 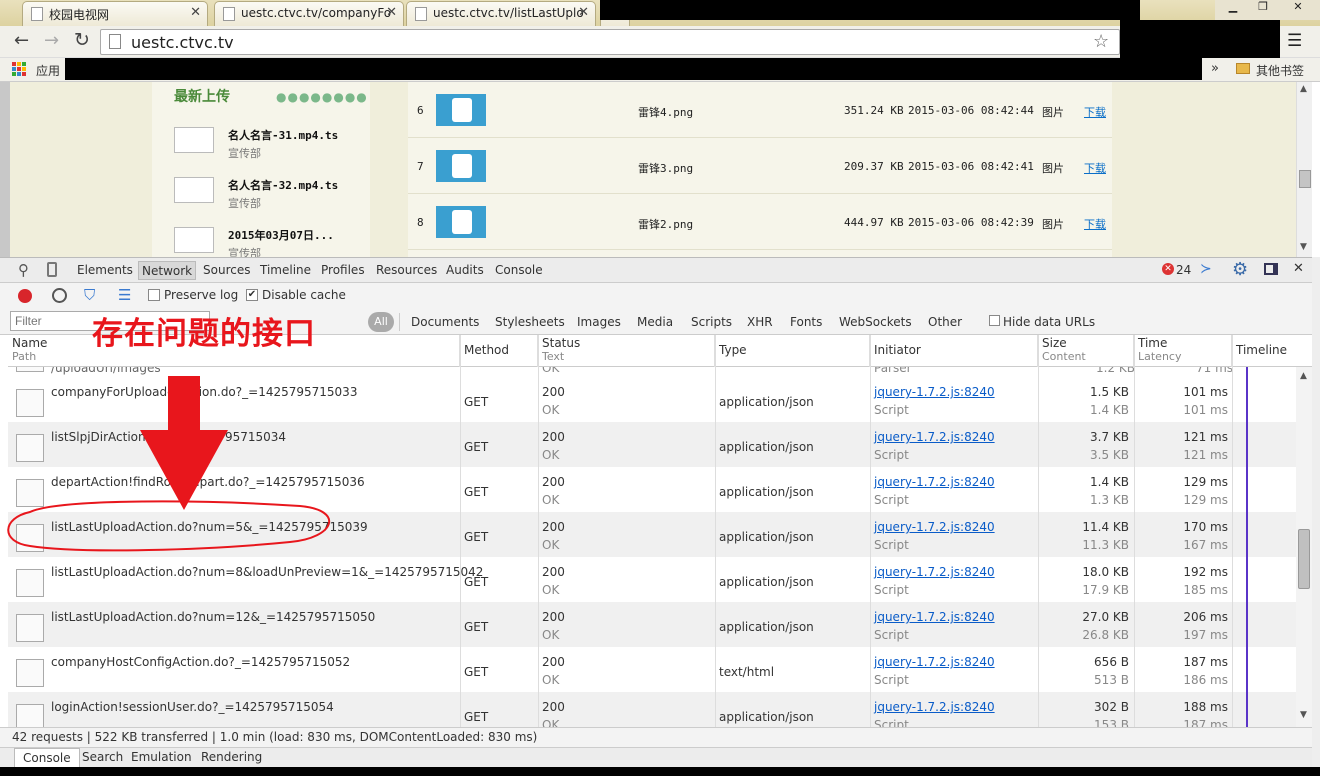 I want to click on column-type: Type, so click(x=792, y=351).